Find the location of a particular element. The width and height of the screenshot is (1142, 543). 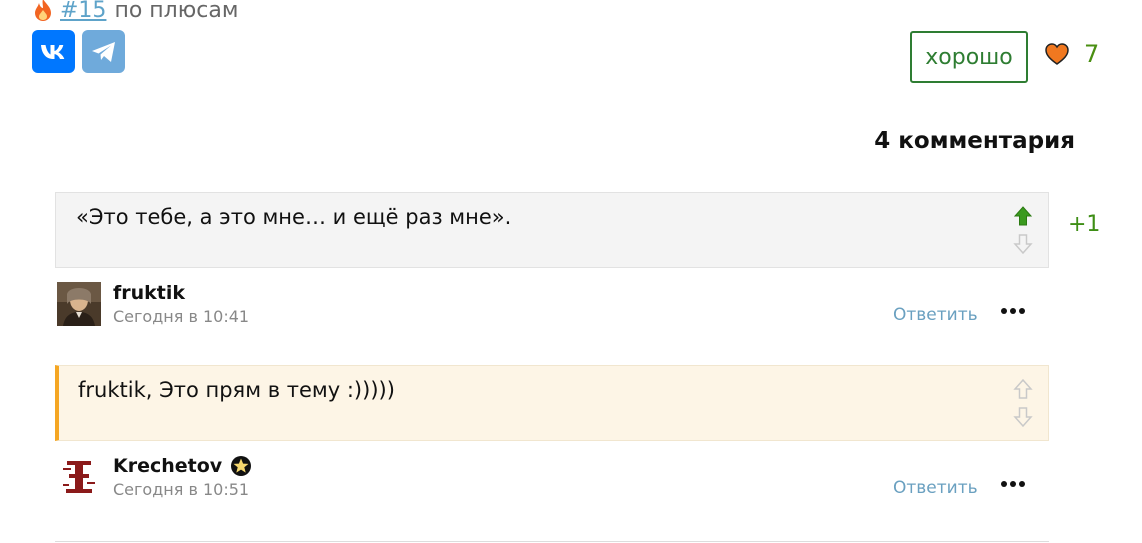

comment-date: Сегодня в 10:41 is located at coordinates (181, 316).